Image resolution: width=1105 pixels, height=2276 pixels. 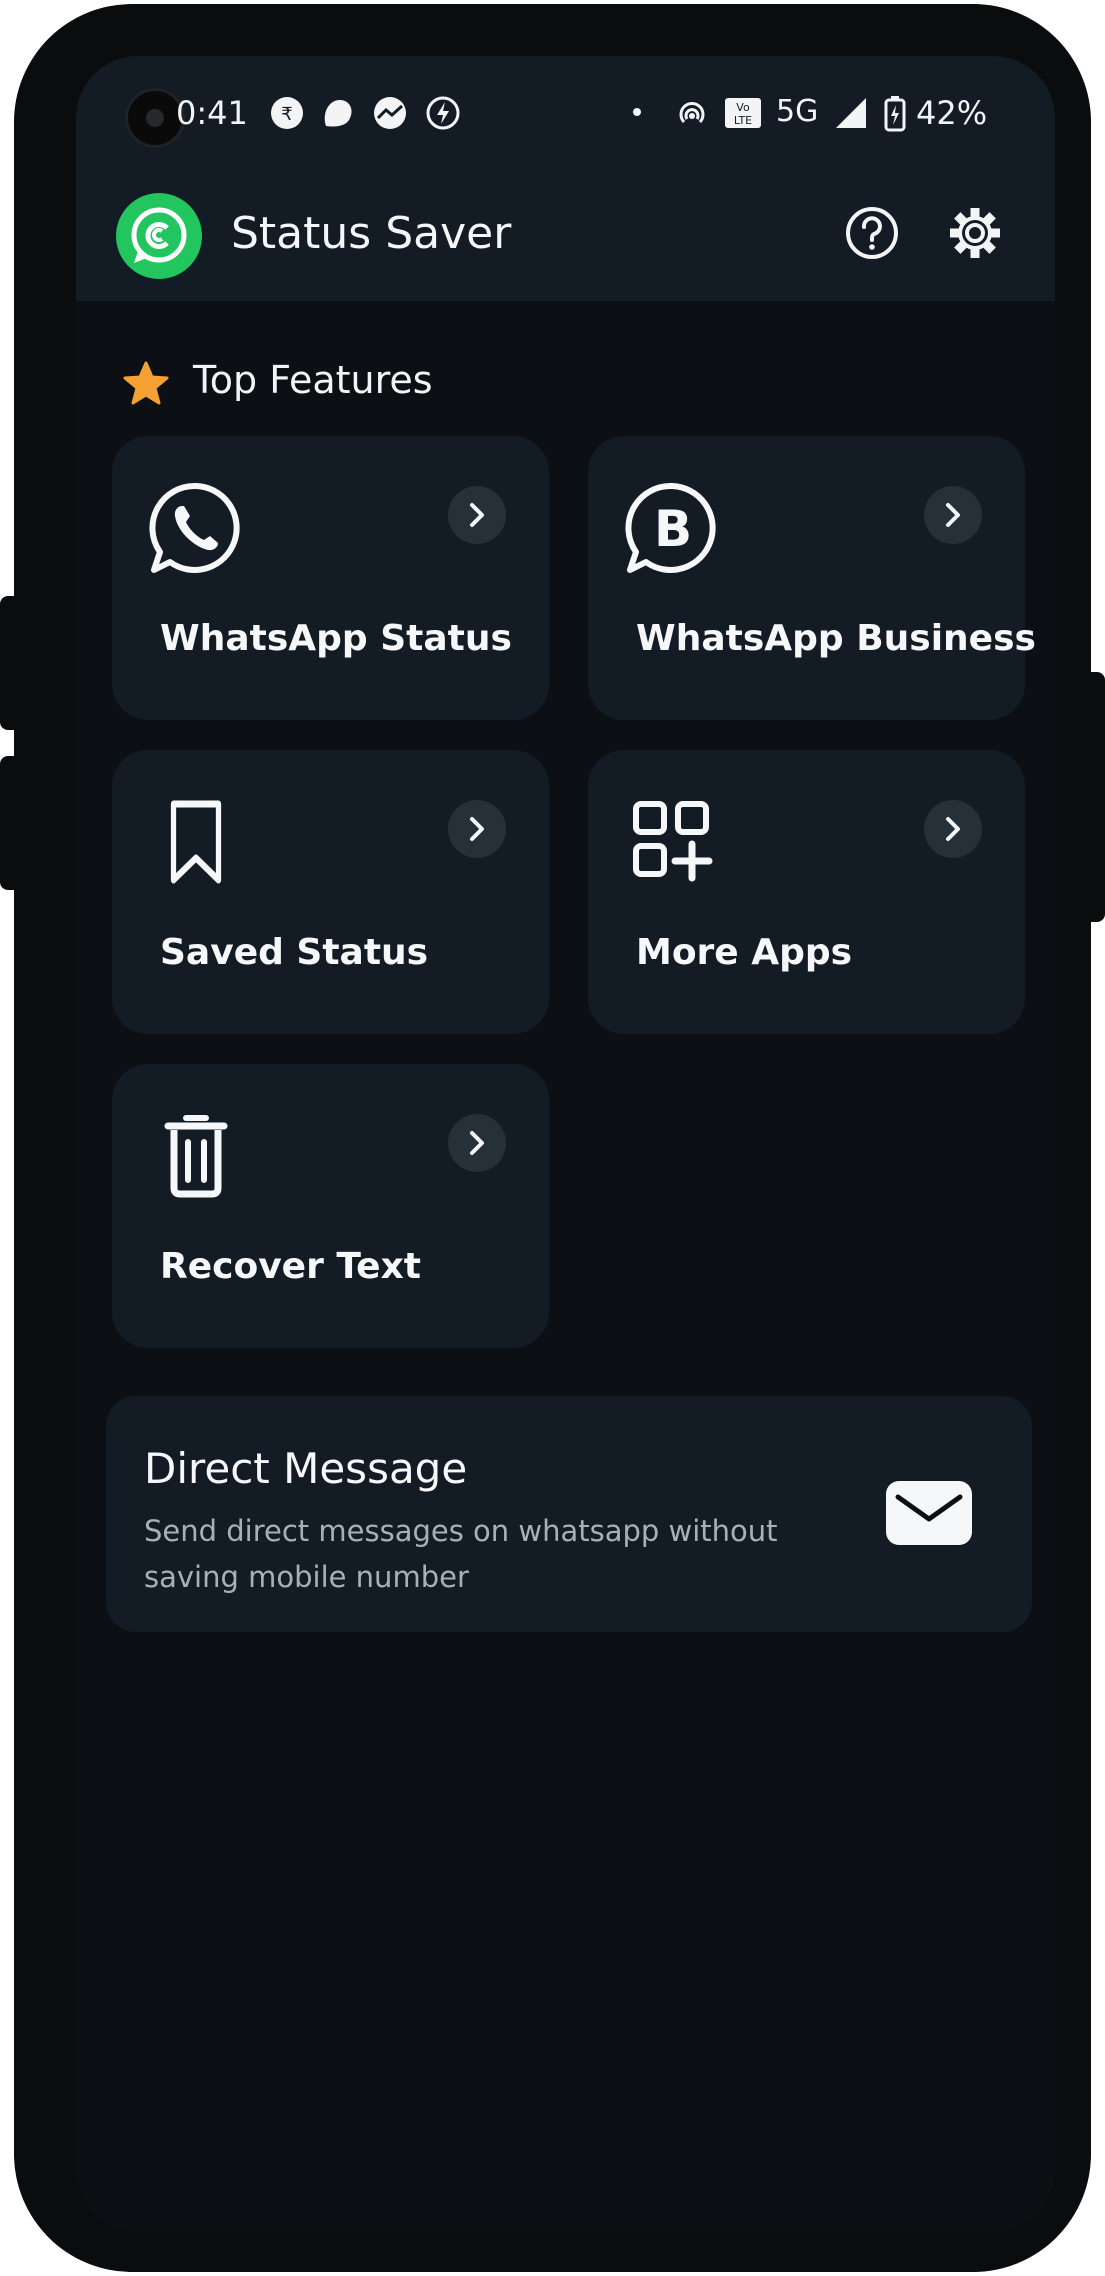 What do you see at coordinates (196, 842) in the screenshot?
I see `bookmark-icon` at bounding box center [196, 842].